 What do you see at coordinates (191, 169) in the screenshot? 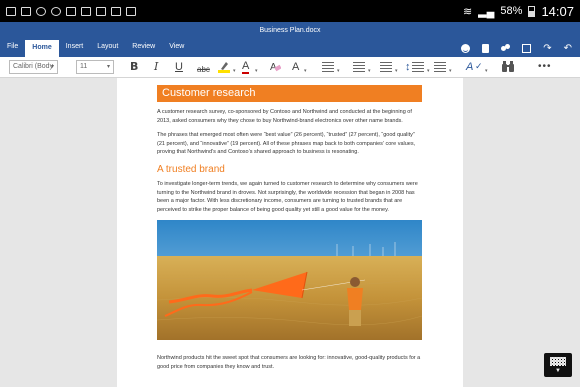
I see `heading-trusted-brand: A trusted brand` at bounding box center [191, 169].